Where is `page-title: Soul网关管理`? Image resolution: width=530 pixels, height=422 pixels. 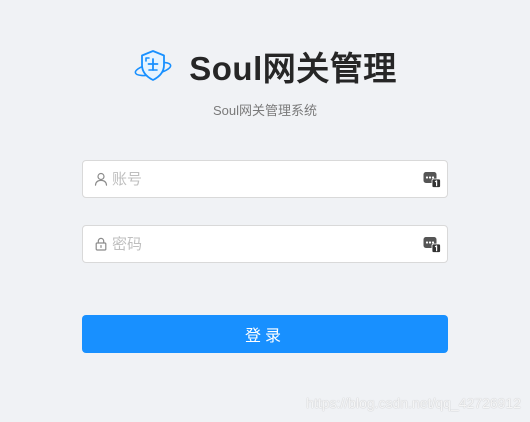 page-title: Soul网关管理 is located at coordinates (293, 68).